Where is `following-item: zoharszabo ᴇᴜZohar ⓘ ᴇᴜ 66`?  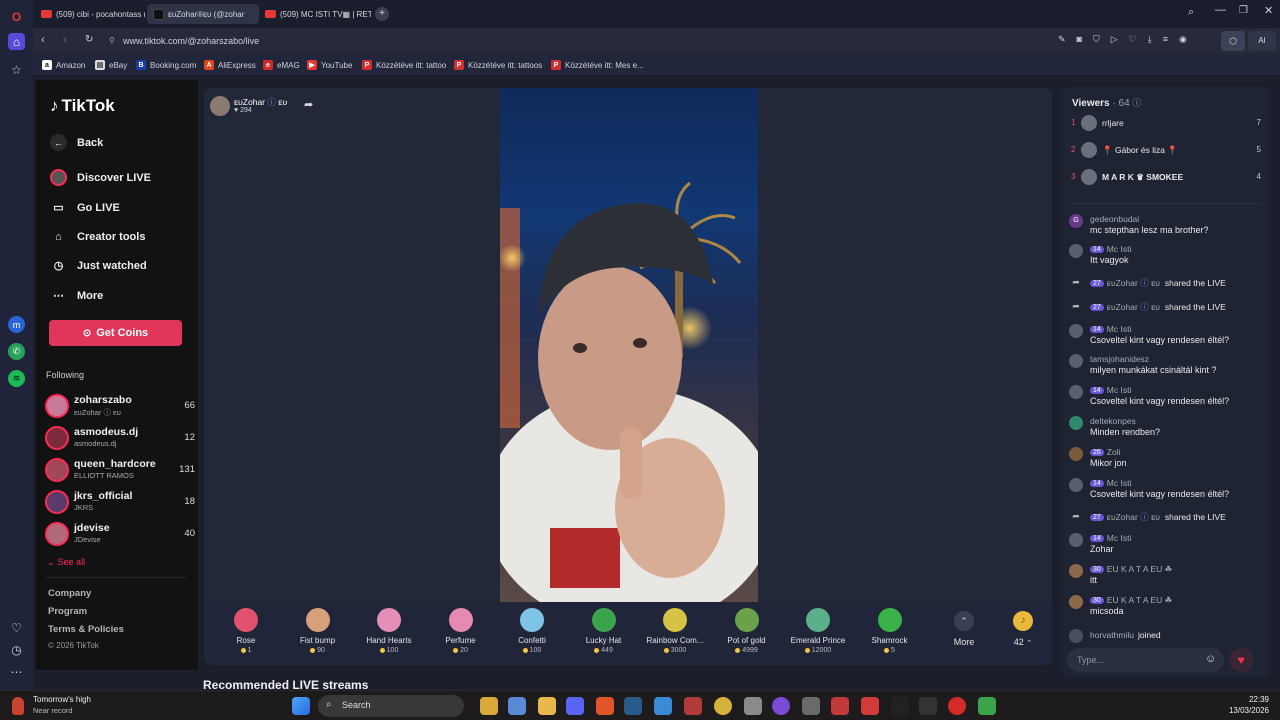 following-item: zoharszabo ᴇᴜZohar ⓘ ᴇᴜ 66 is located at coordinates (120, 406).